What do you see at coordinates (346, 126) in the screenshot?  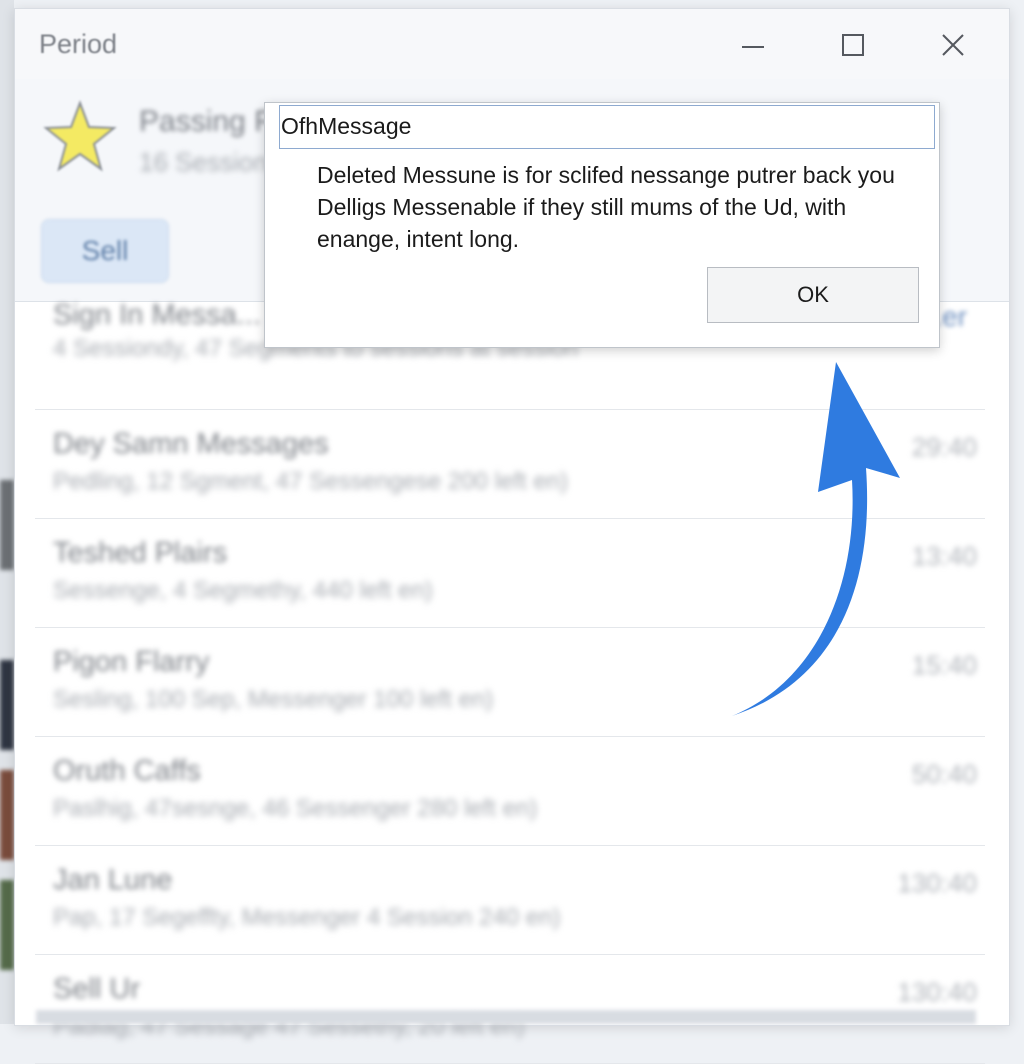 I see `dialog-title: OfhMessage` at bounding box center [346, 126].